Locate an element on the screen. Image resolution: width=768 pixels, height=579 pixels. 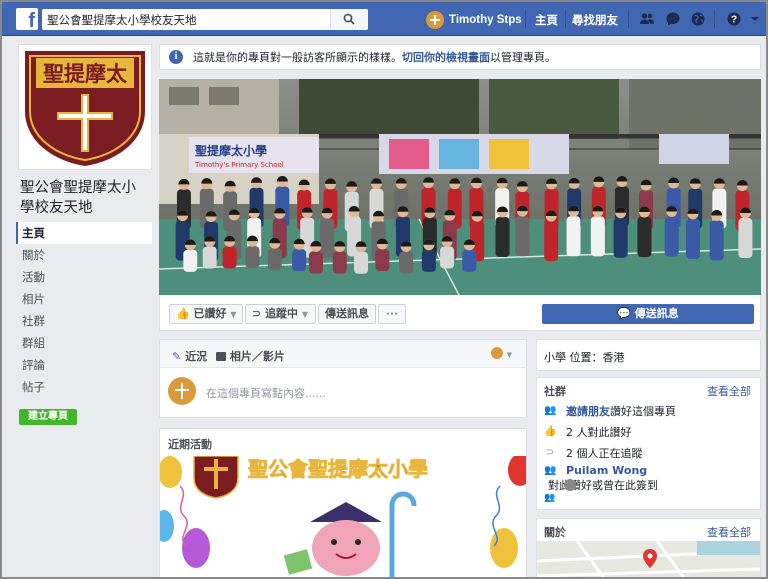
home-link: 主頁 is located at coordinates (546, 20).